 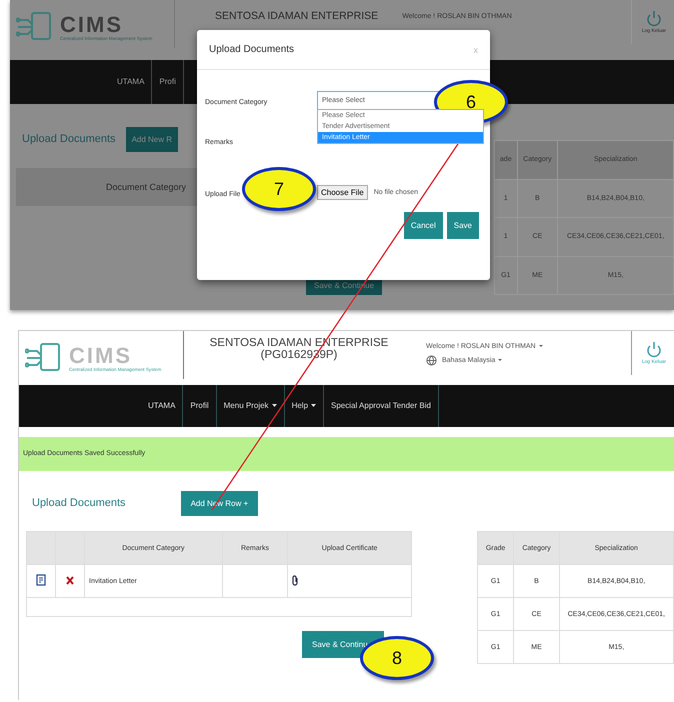 What do you see at coordinates (70, 580) in the screenshot?
I see `delete-icon` at bounding box center [70, 580].